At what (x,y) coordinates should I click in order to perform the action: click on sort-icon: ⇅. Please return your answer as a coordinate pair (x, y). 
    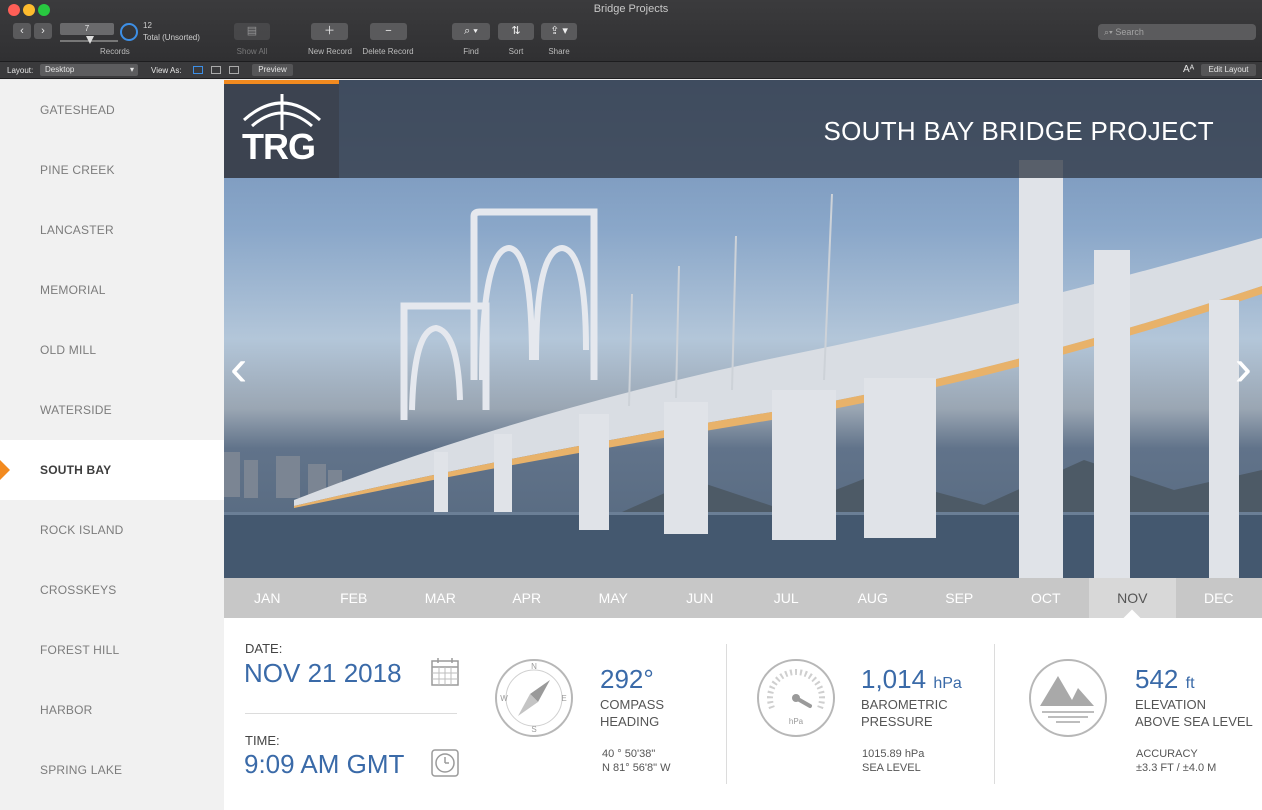
    Looking at the image, I should click on (516, 31).